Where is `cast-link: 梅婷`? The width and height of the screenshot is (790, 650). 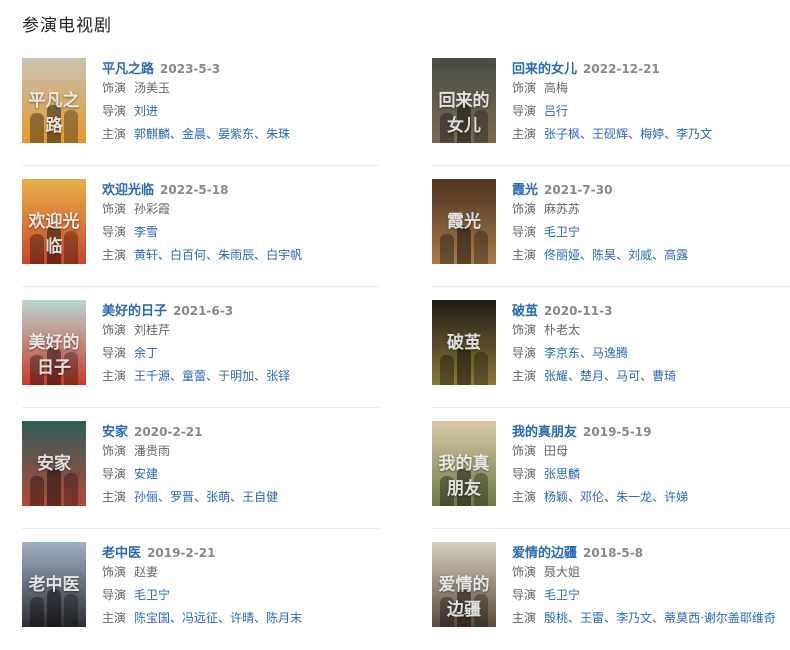
cast-link: 梅婷 is located at coordinates (652, 134).